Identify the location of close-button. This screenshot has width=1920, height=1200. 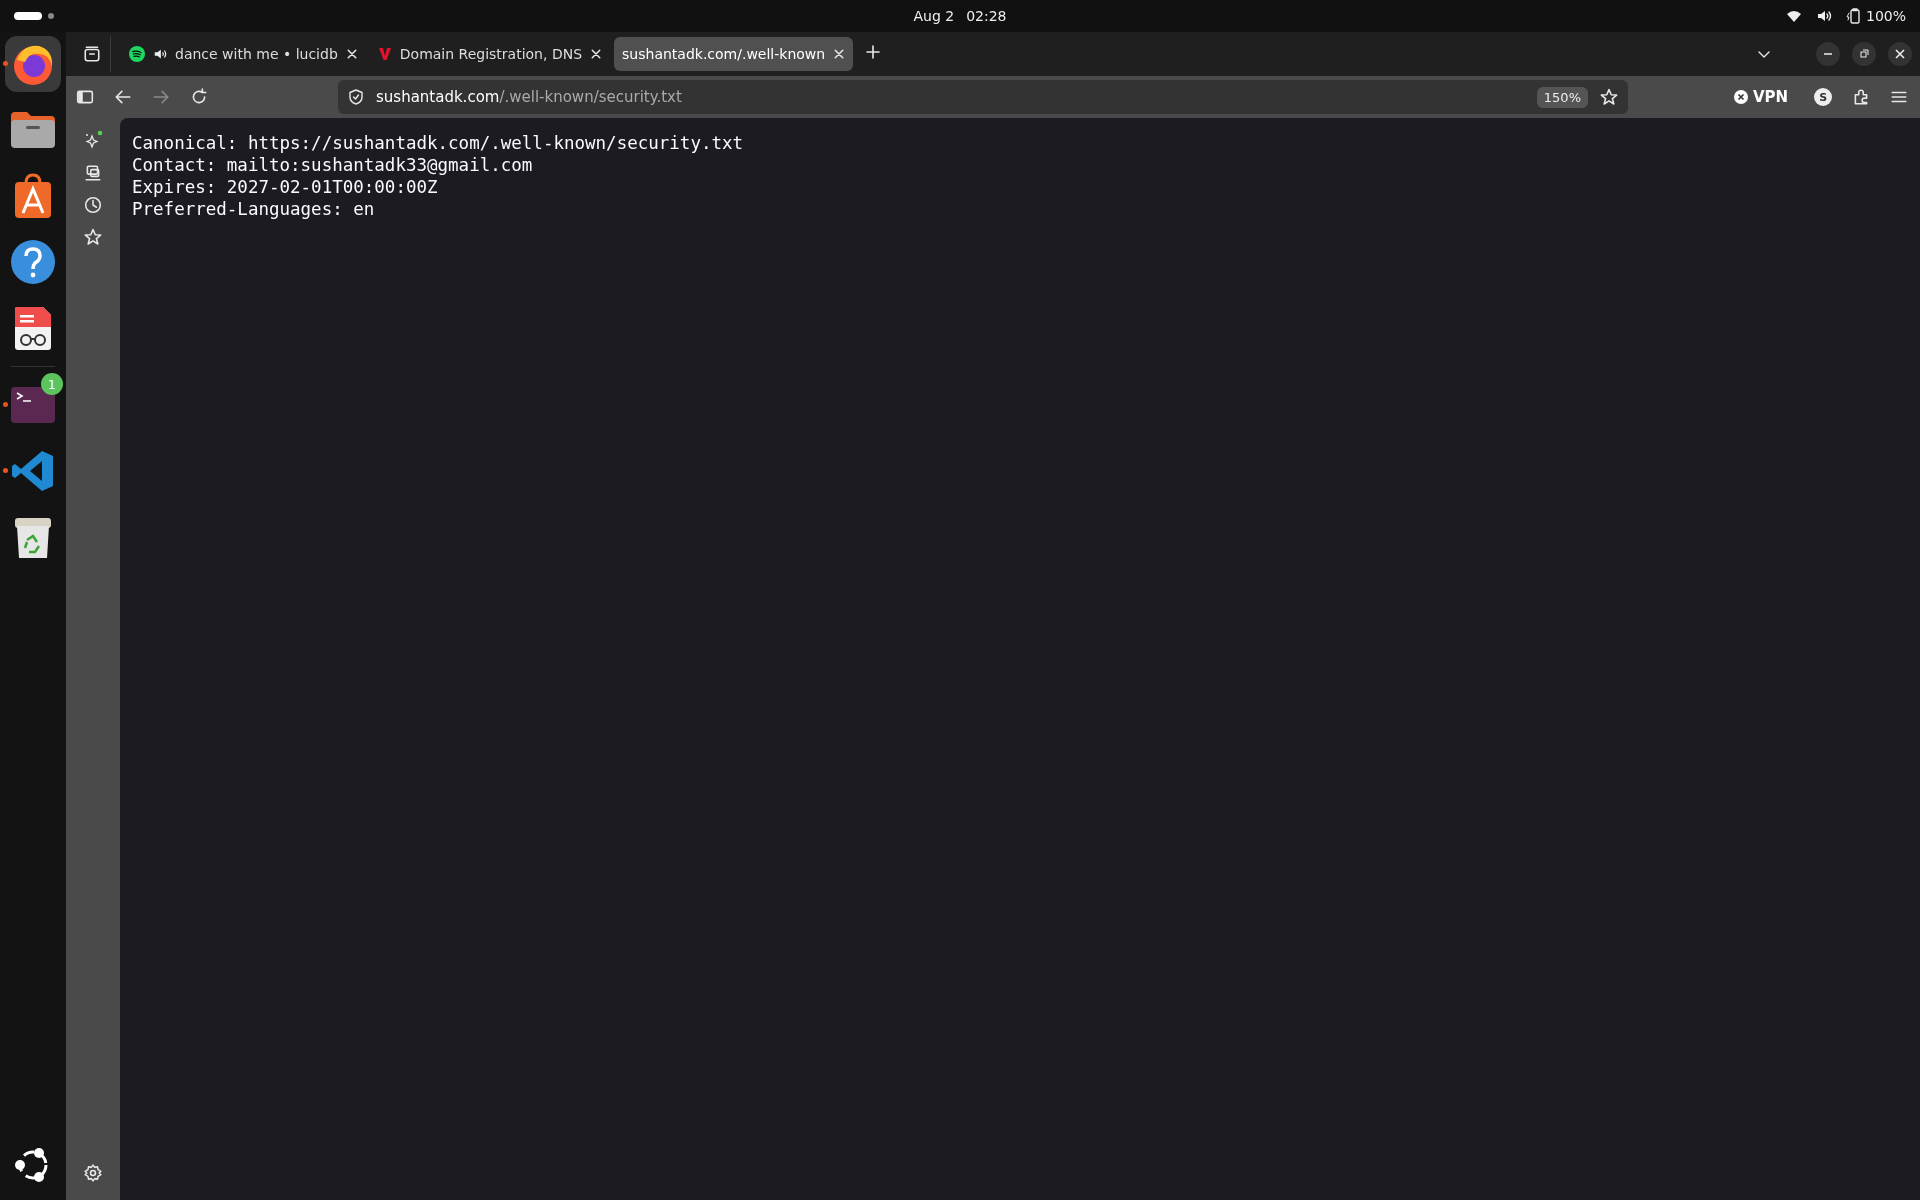
(1900, 54).